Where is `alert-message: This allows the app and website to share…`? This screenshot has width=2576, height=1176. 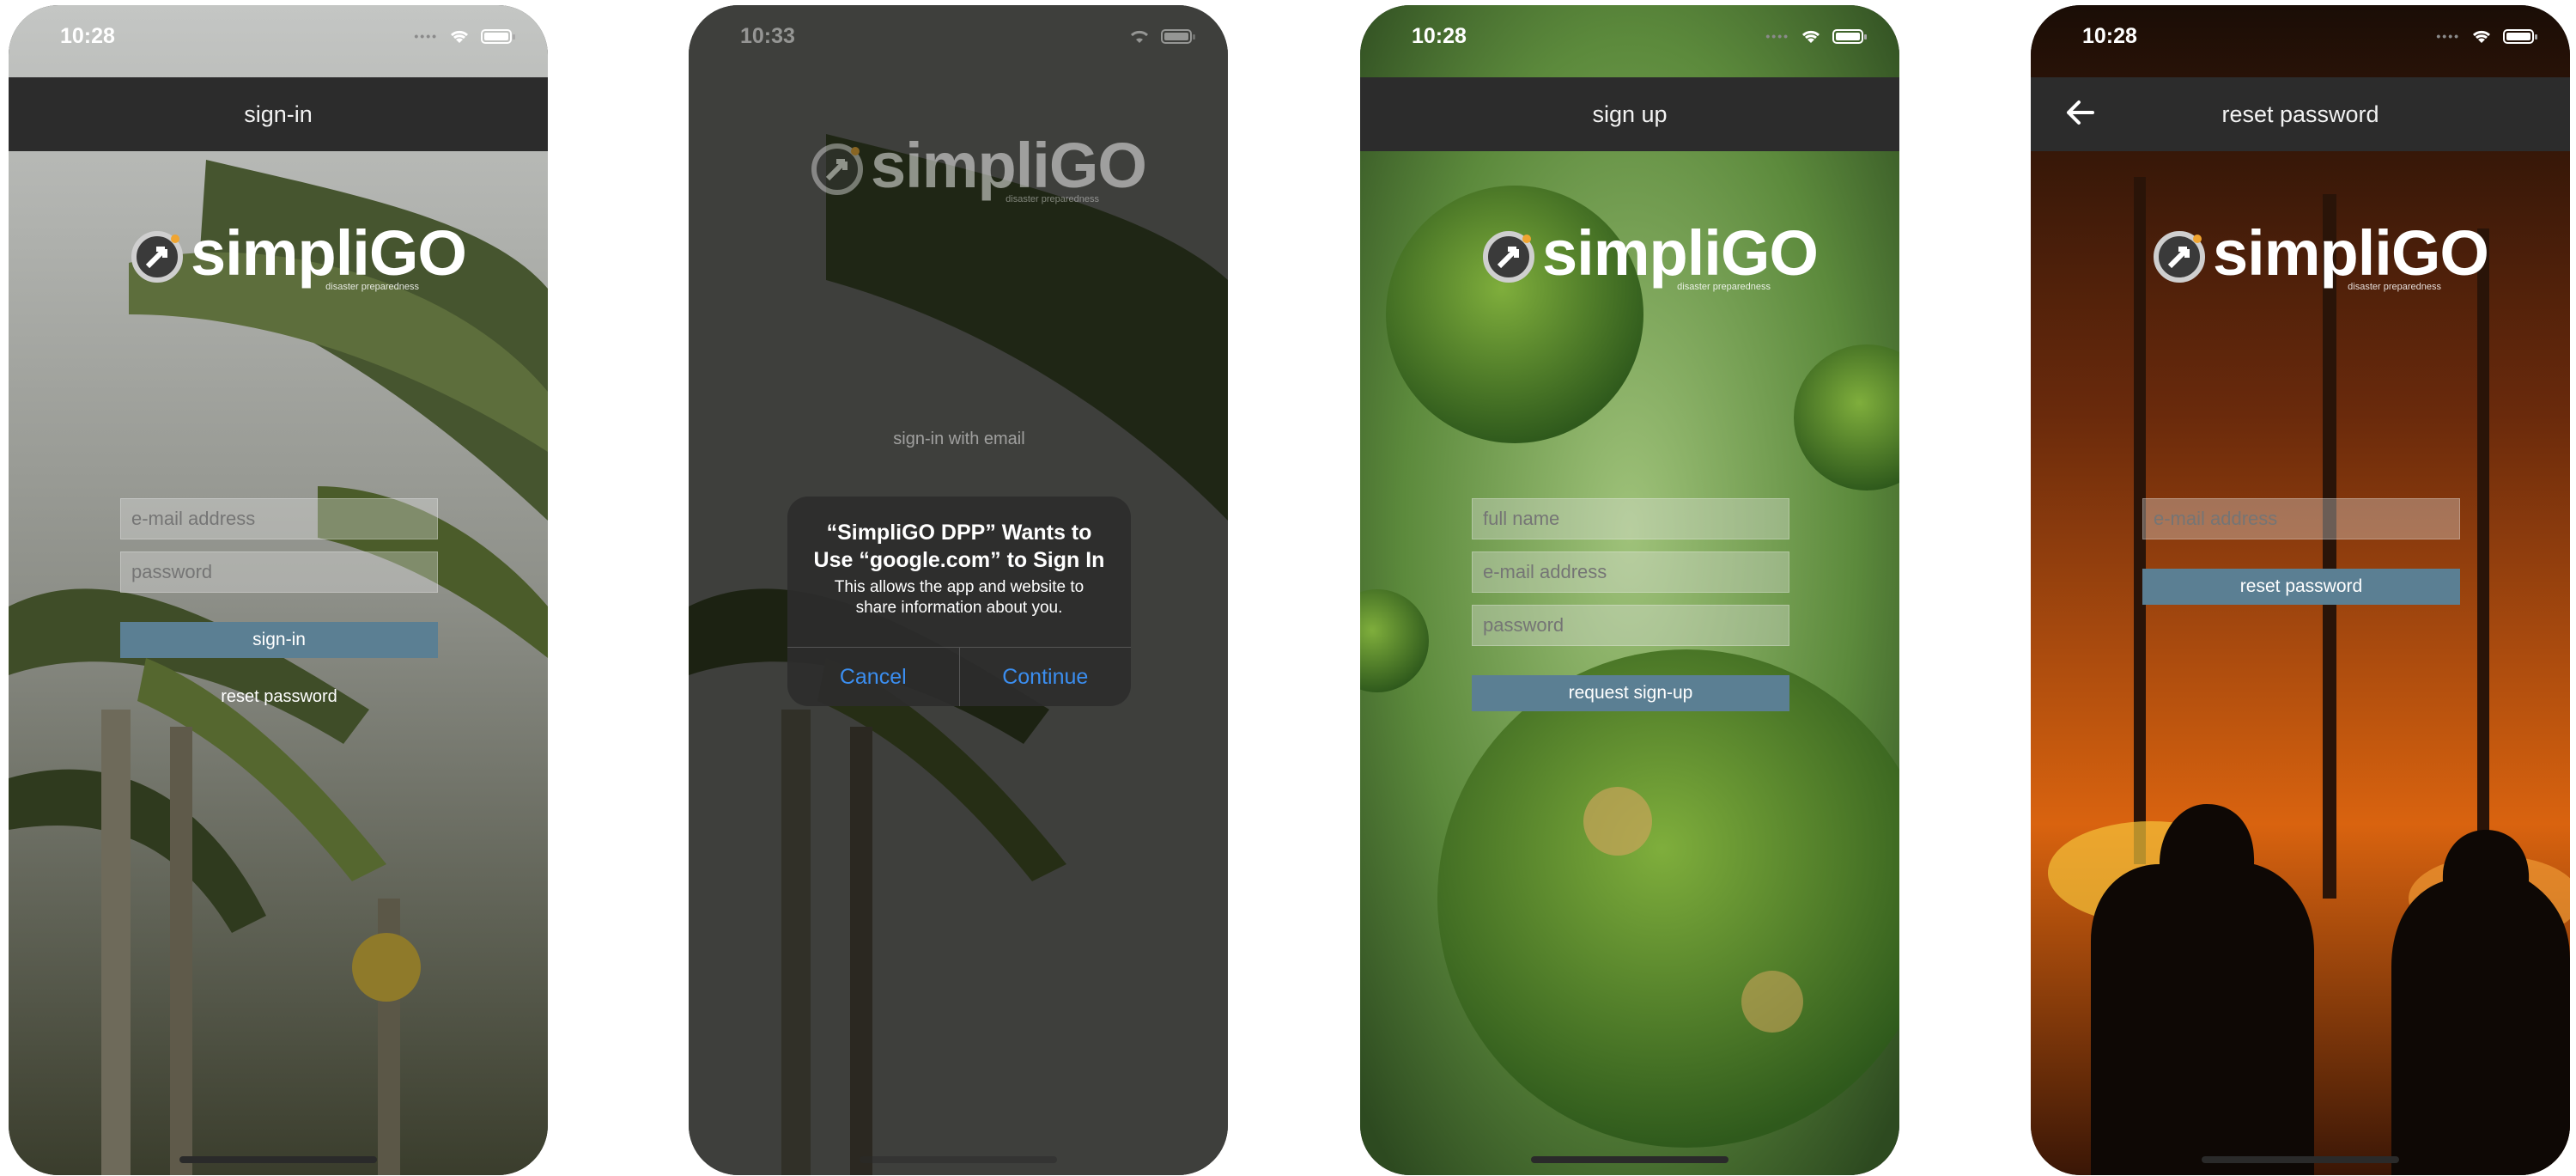
alert-message: This allows the app and website to share… is located at coordinates (959, 597).